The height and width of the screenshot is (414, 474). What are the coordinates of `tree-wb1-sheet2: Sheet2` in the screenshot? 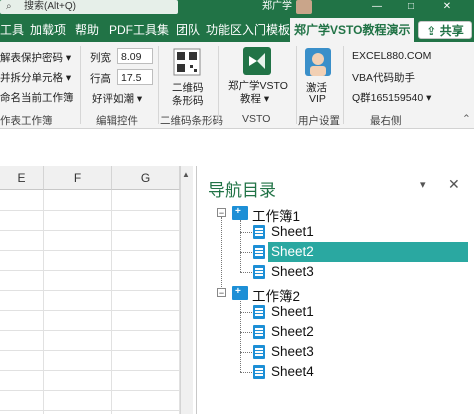 It's located at (292, 251).